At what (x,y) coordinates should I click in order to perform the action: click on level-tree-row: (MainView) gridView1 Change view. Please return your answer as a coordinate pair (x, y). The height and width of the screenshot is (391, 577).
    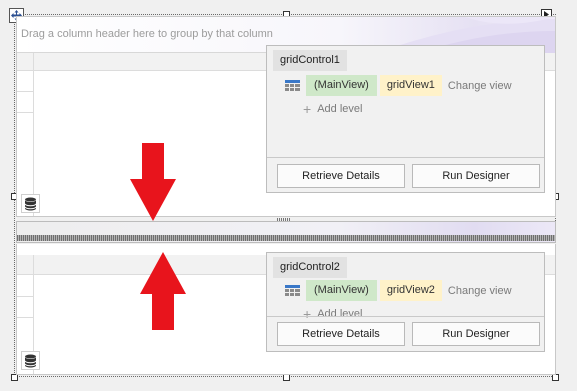
    Looking at the image, I should click on (398, 85).